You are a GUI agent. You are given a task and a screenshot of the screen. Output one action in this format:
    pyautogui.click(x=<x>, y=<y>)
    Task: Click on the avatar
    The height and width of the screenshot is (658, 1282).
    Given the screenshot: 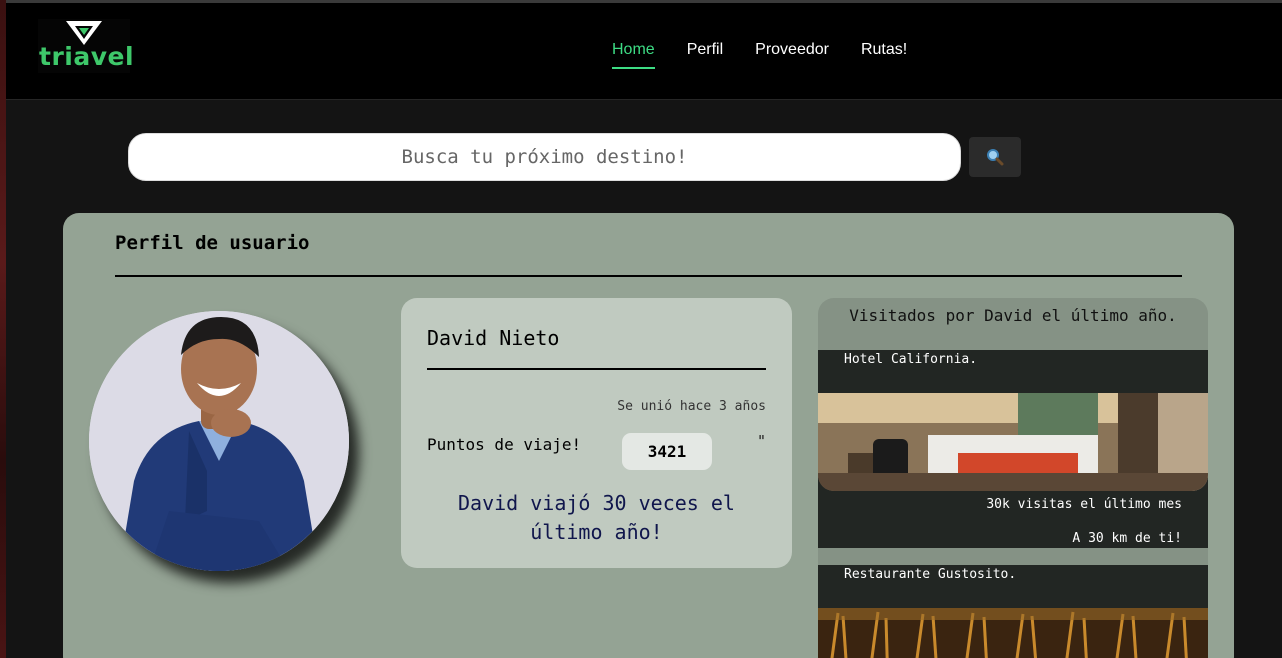 What is the action you would take?
    pyautogui.click(x=219, y=441)
    